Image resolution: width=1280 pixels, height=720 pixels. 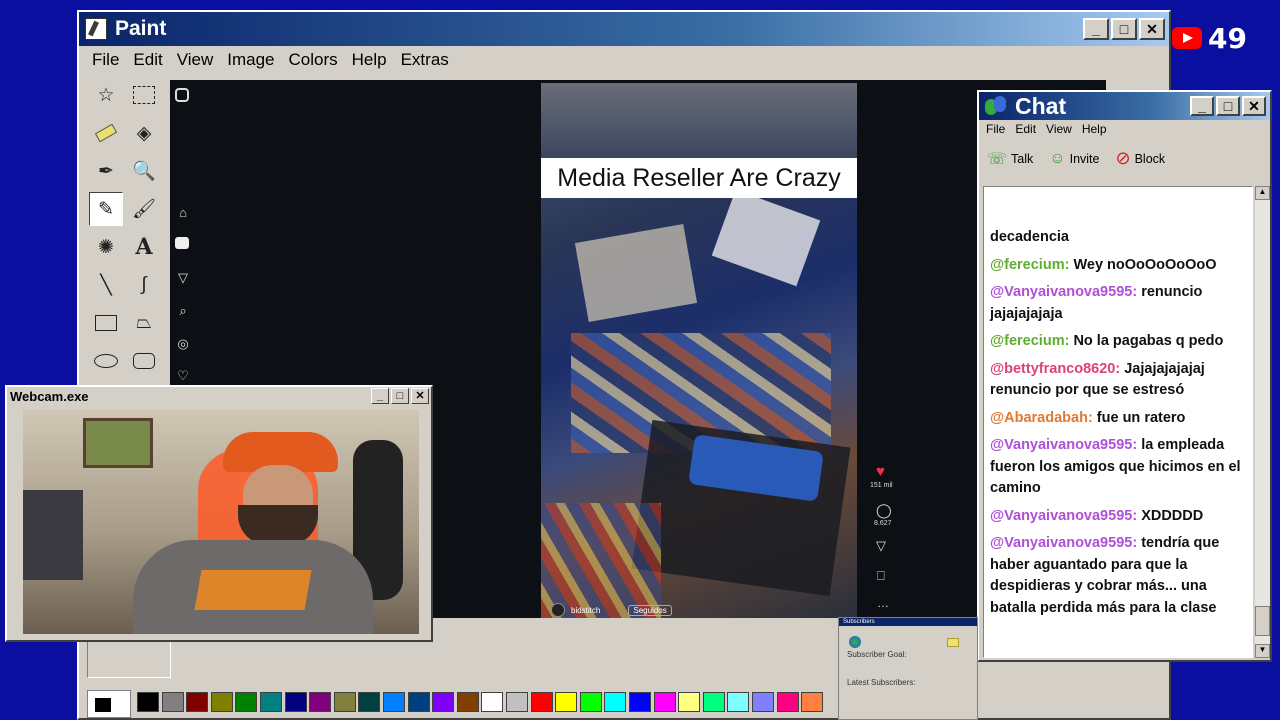 I want to click on video-icon, so click(x=182, y=243).